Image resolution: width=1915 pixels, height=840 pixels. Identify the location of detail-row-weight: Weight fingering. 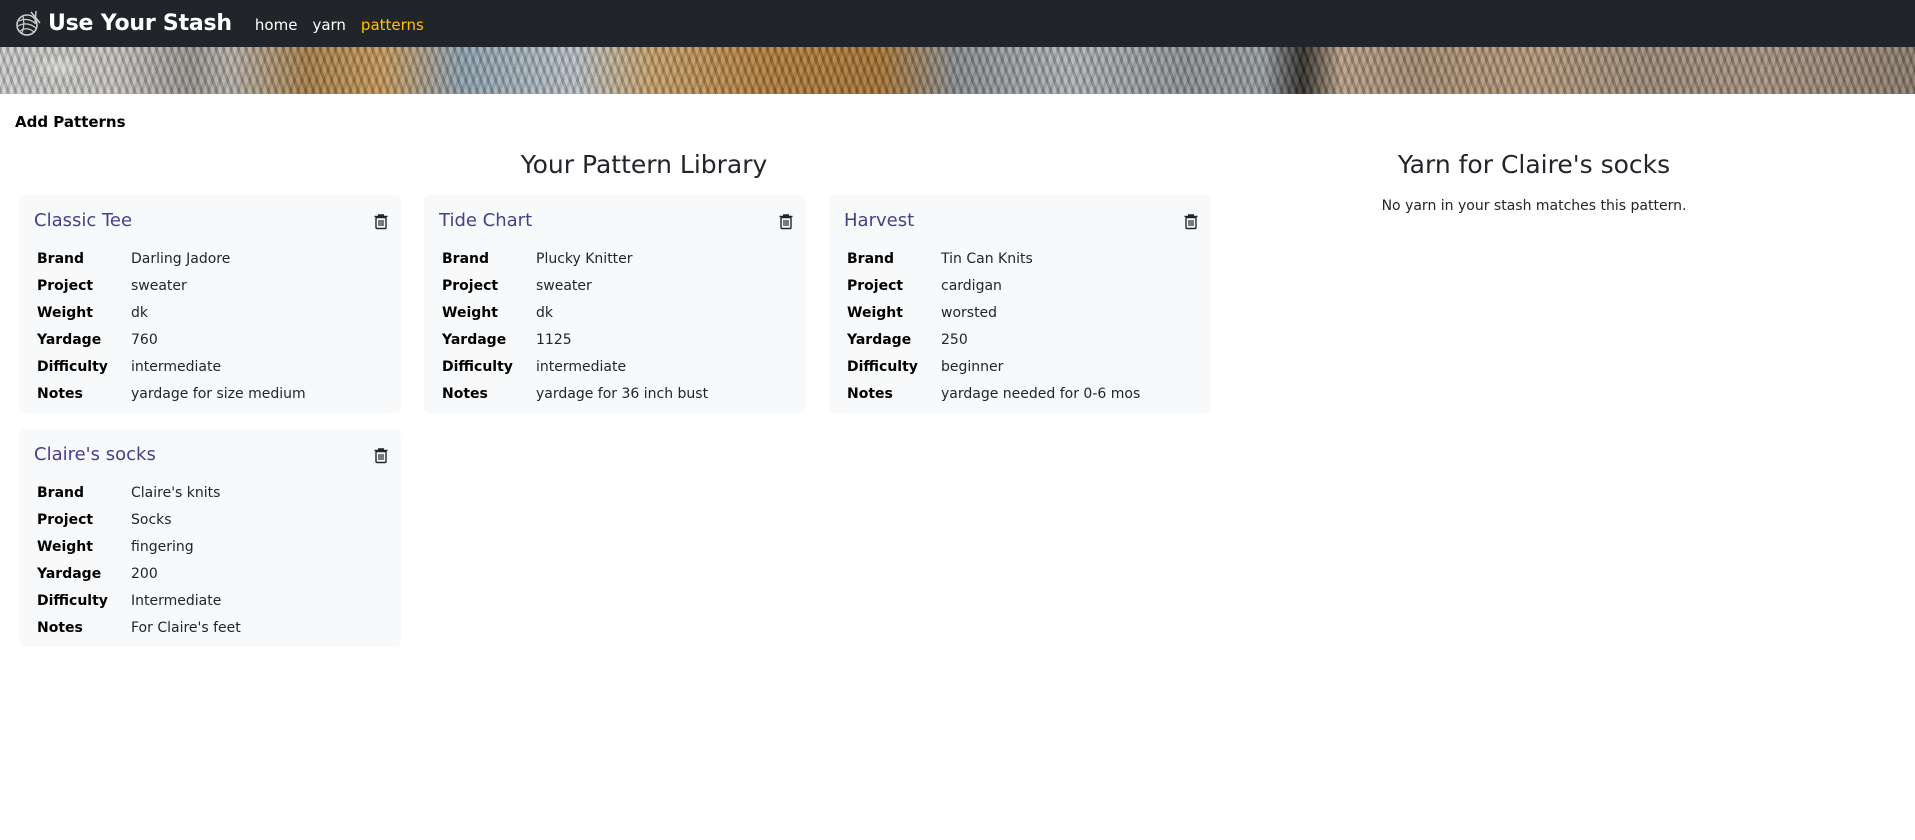
(139, 546).